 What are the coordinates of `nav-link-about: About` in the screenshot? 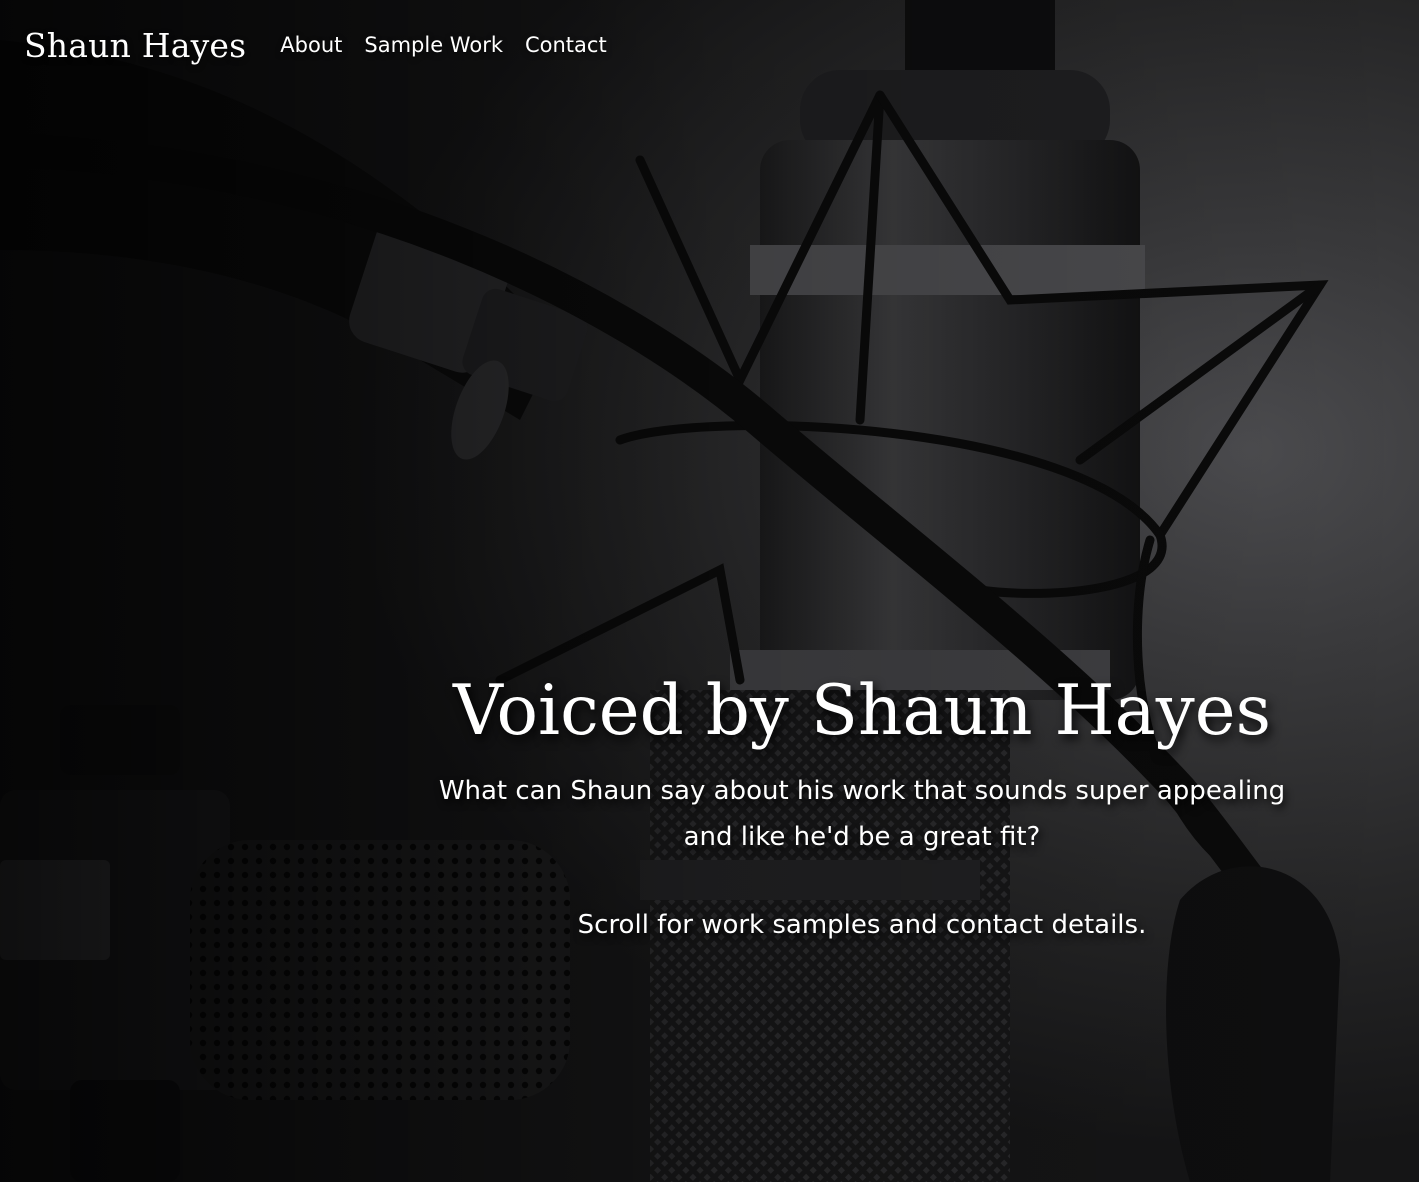 It's located at (311, 45).